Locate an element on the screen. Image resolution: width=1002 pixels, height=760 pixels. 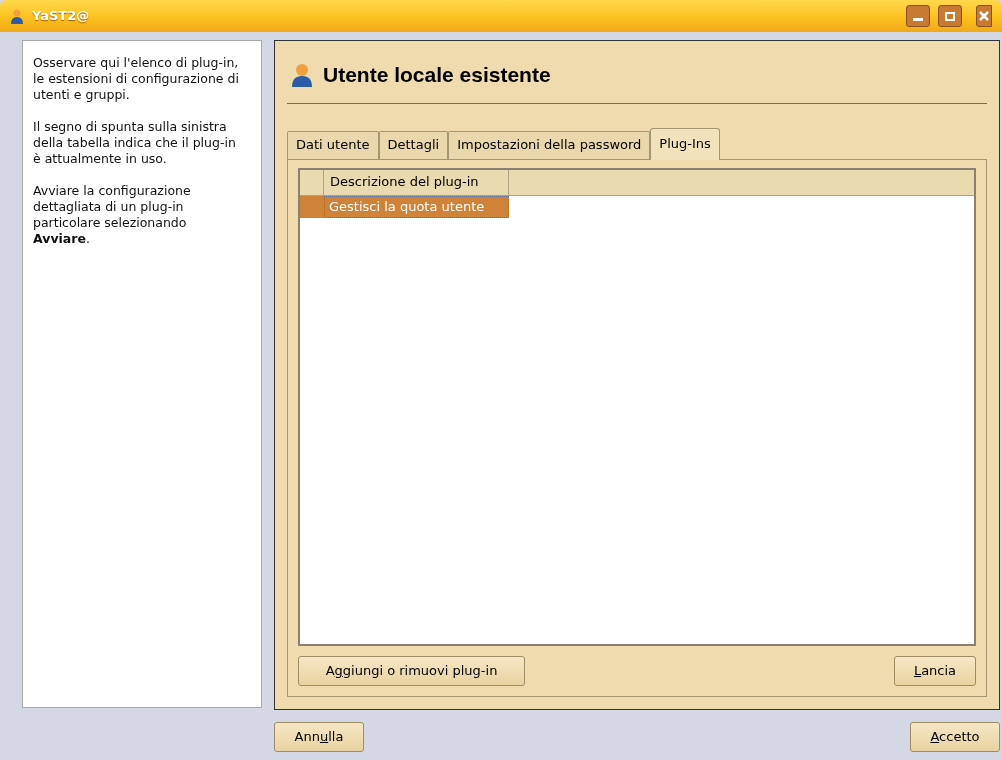
accept-button: Accetto is located at coordinates (955, 737).